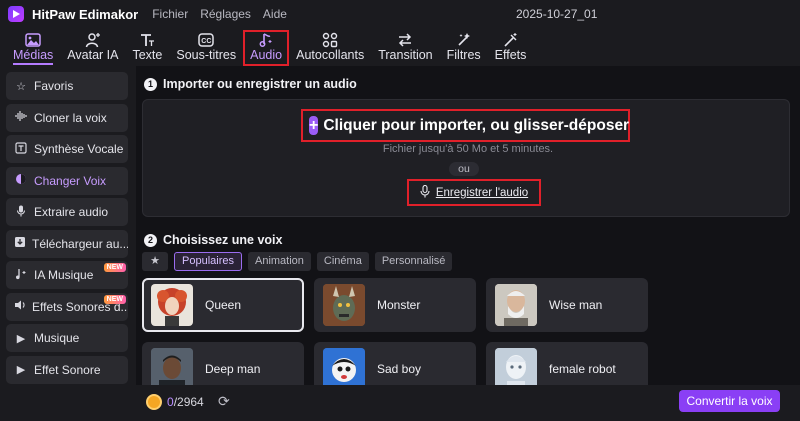 Image resolution: width=800 pixels, height=421 pixels. What do you see at coordinates (57, 338) in the screenshot?
I see `sidebar-item-label: Musique` at bounding box center [57, 338].